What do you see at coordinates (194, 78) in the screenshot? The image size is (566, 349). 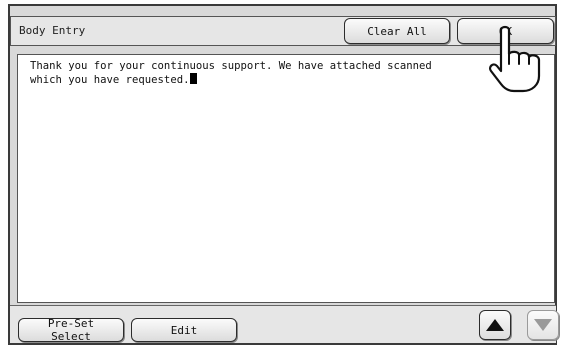 I see `text-cursor` at bounding box center [194, 78].